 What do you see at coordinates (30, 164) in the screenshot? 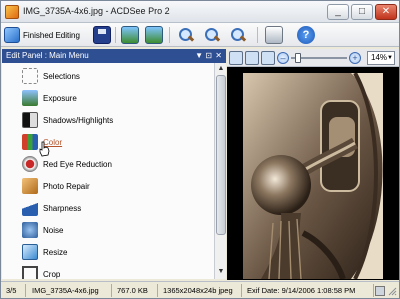
I see `red-eye-icon` at bounding box center [30, 164].